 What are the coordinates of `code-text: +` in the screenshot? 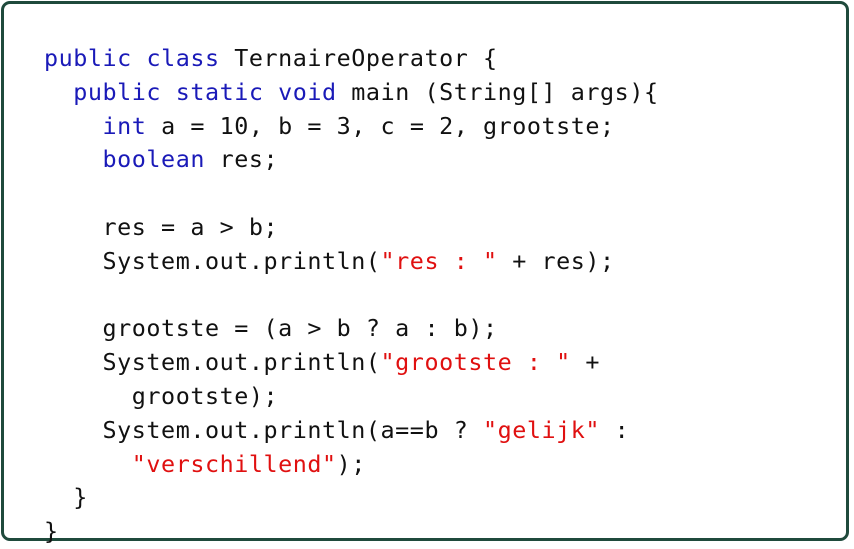 It's located at (585, 362).